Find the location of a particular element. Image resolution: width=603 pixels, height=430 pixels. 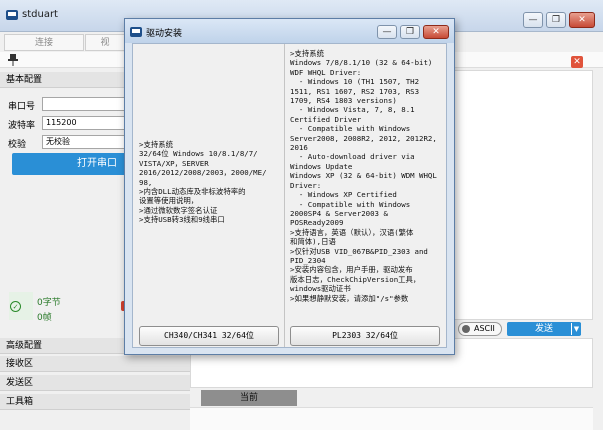

dialog-app-icon is located at coordinates (136, 32).